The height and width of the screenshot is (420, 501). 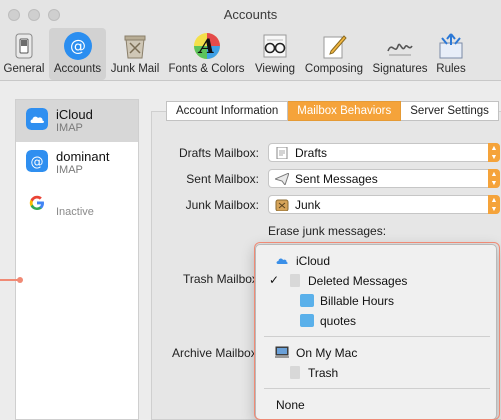 I want to click on archive-mailbox-label: Archive Mailbox, so click(x=214, y=353).